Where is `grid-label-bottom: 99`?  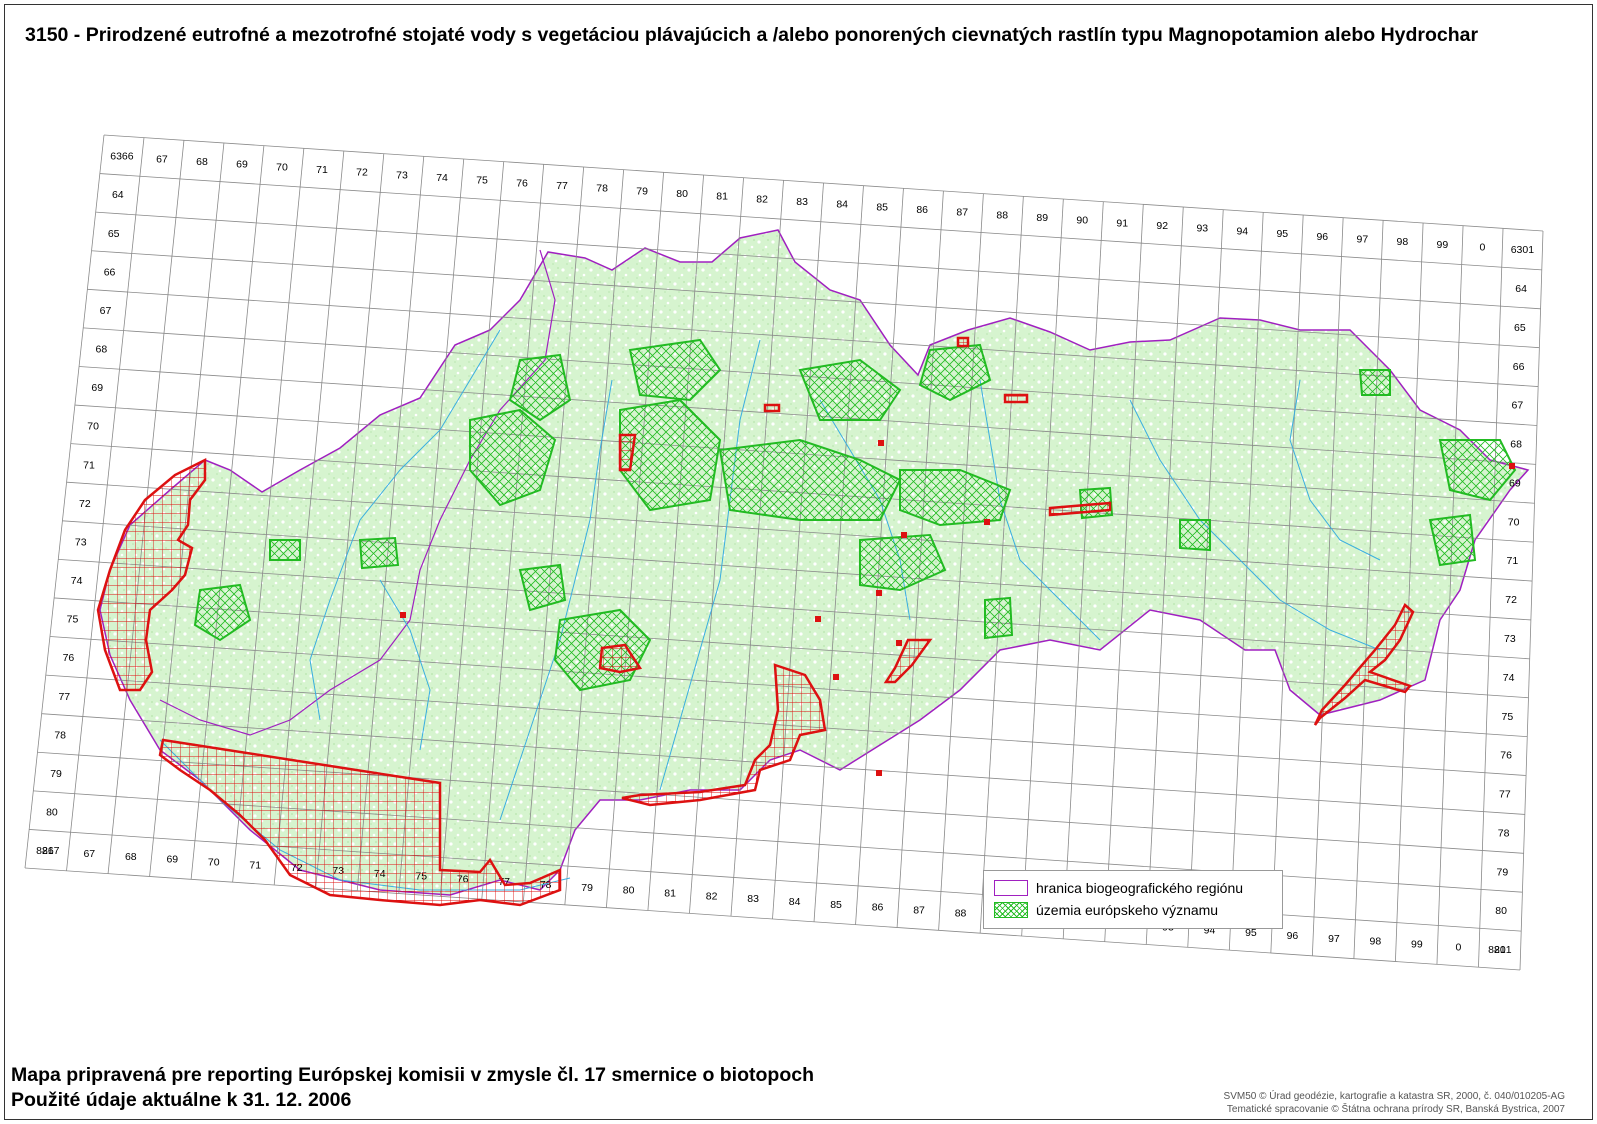
grid-label-bottom: 99 is located at coordinates (1417, 944).